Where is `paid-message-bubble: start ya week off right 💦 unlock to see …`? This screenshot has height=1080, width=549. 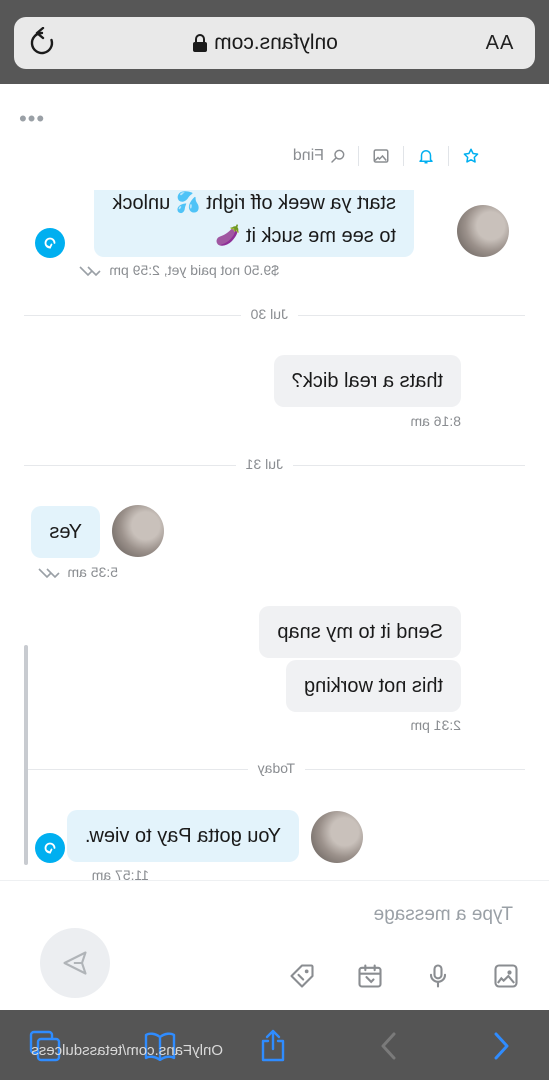
paid-message-bubble: start ya week off right 💦 unlock to see … is located at coordinates (254, 223).